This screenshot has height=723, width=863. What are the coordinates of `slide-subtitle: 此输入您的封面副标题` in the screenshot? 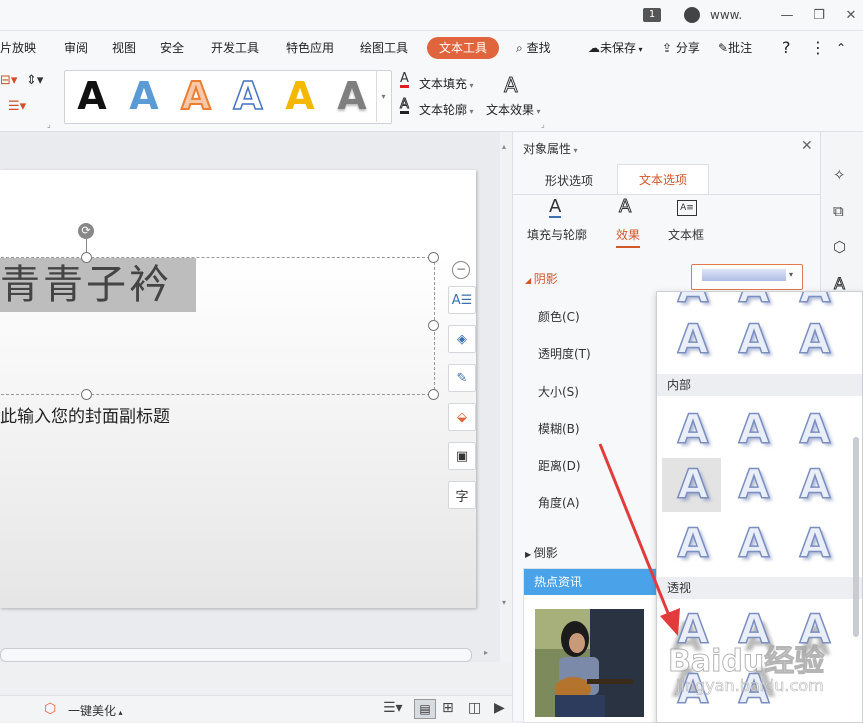 It's located at (85, 414).